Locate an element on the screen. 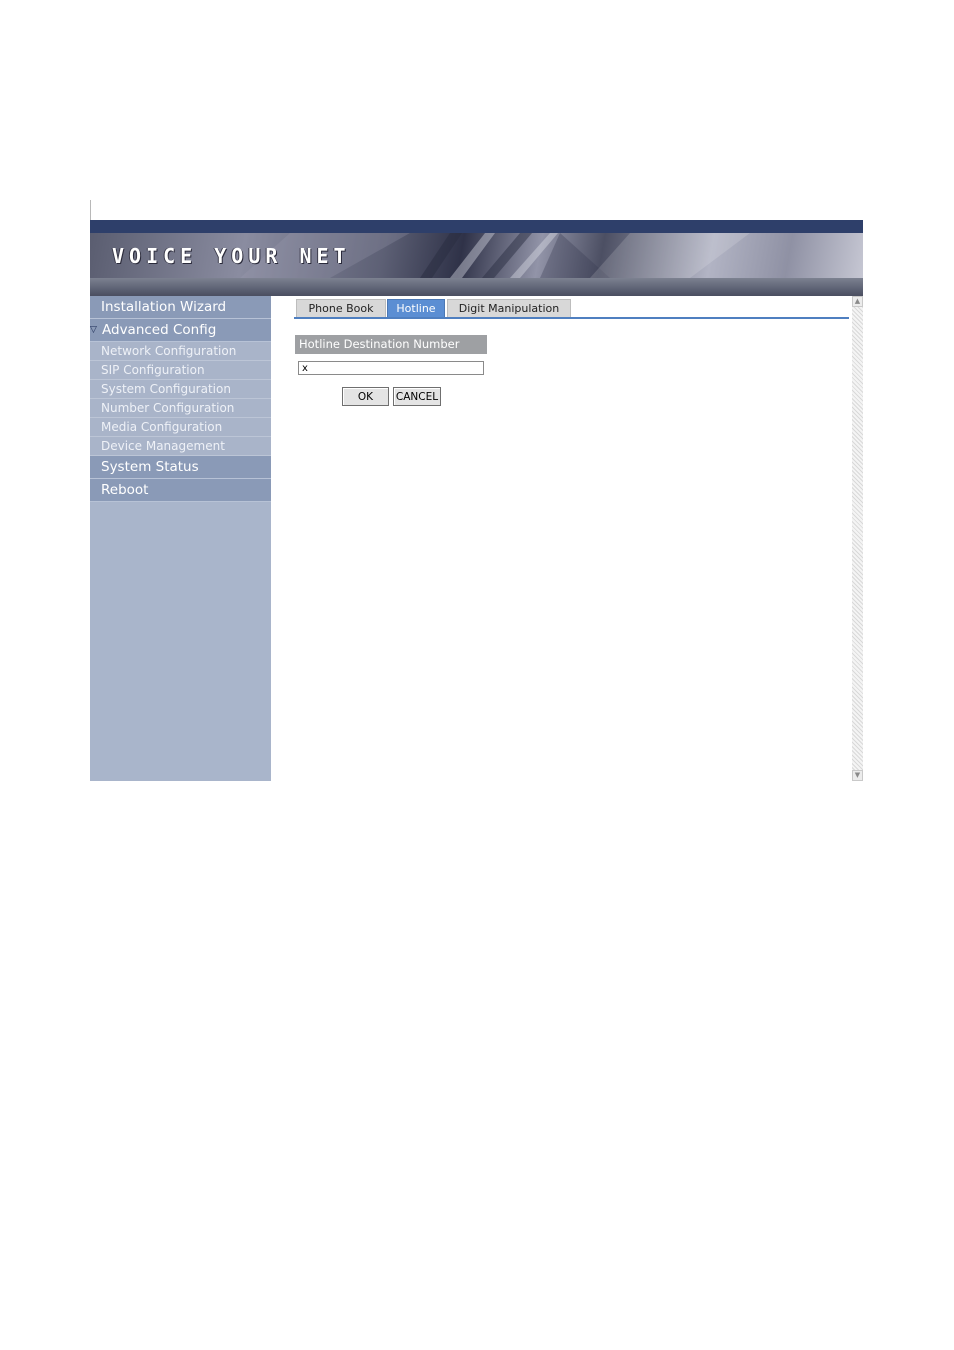 Image resolution: width=954 pixels, height=1350 pixels. arrow-up-icon: ▲ is located at coordinates (857, 301).